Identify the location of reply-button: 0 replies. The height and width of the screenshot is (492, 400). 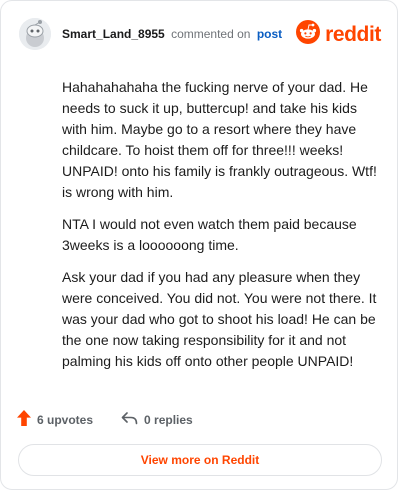
(157, 419).